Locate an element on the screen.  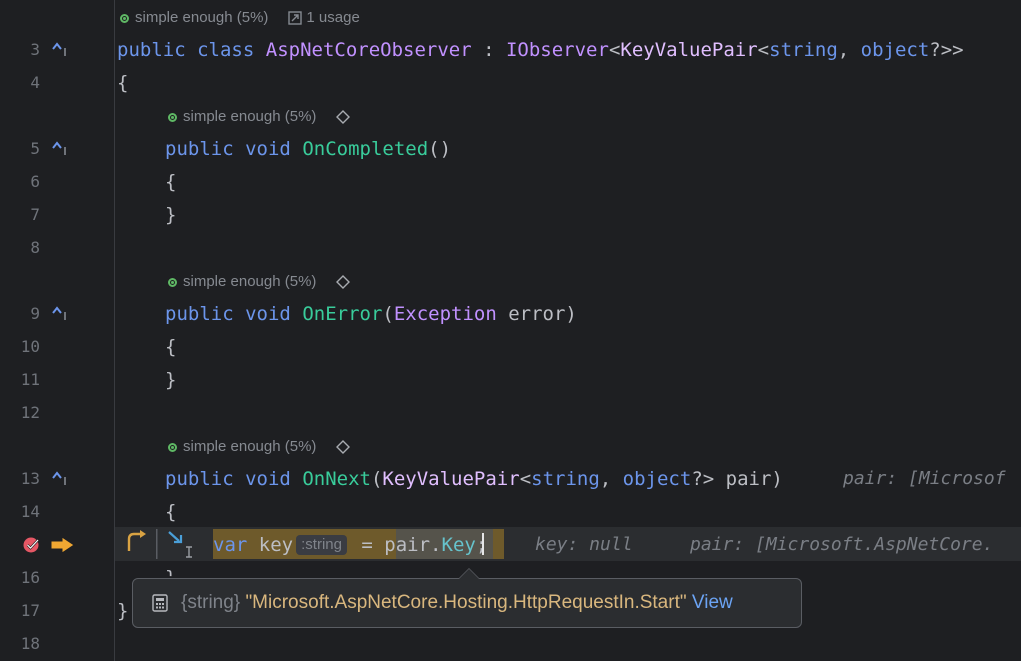
calculator-icon is located at coordinates (160, 603).